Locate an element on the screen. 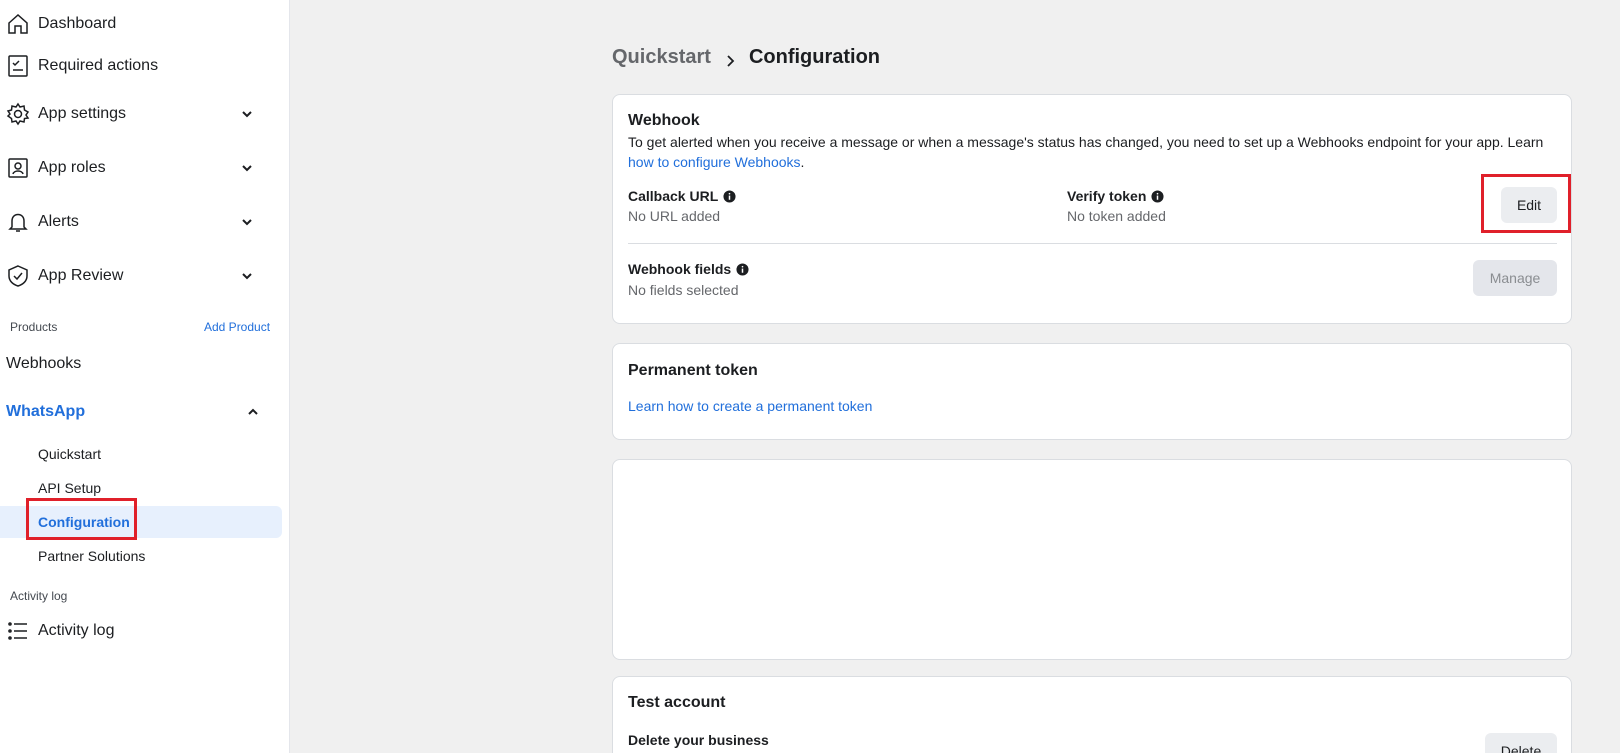 This screenshot has height=753, width=1620. sidebar-item-label: Activity log is located at coordinates (76, 630).